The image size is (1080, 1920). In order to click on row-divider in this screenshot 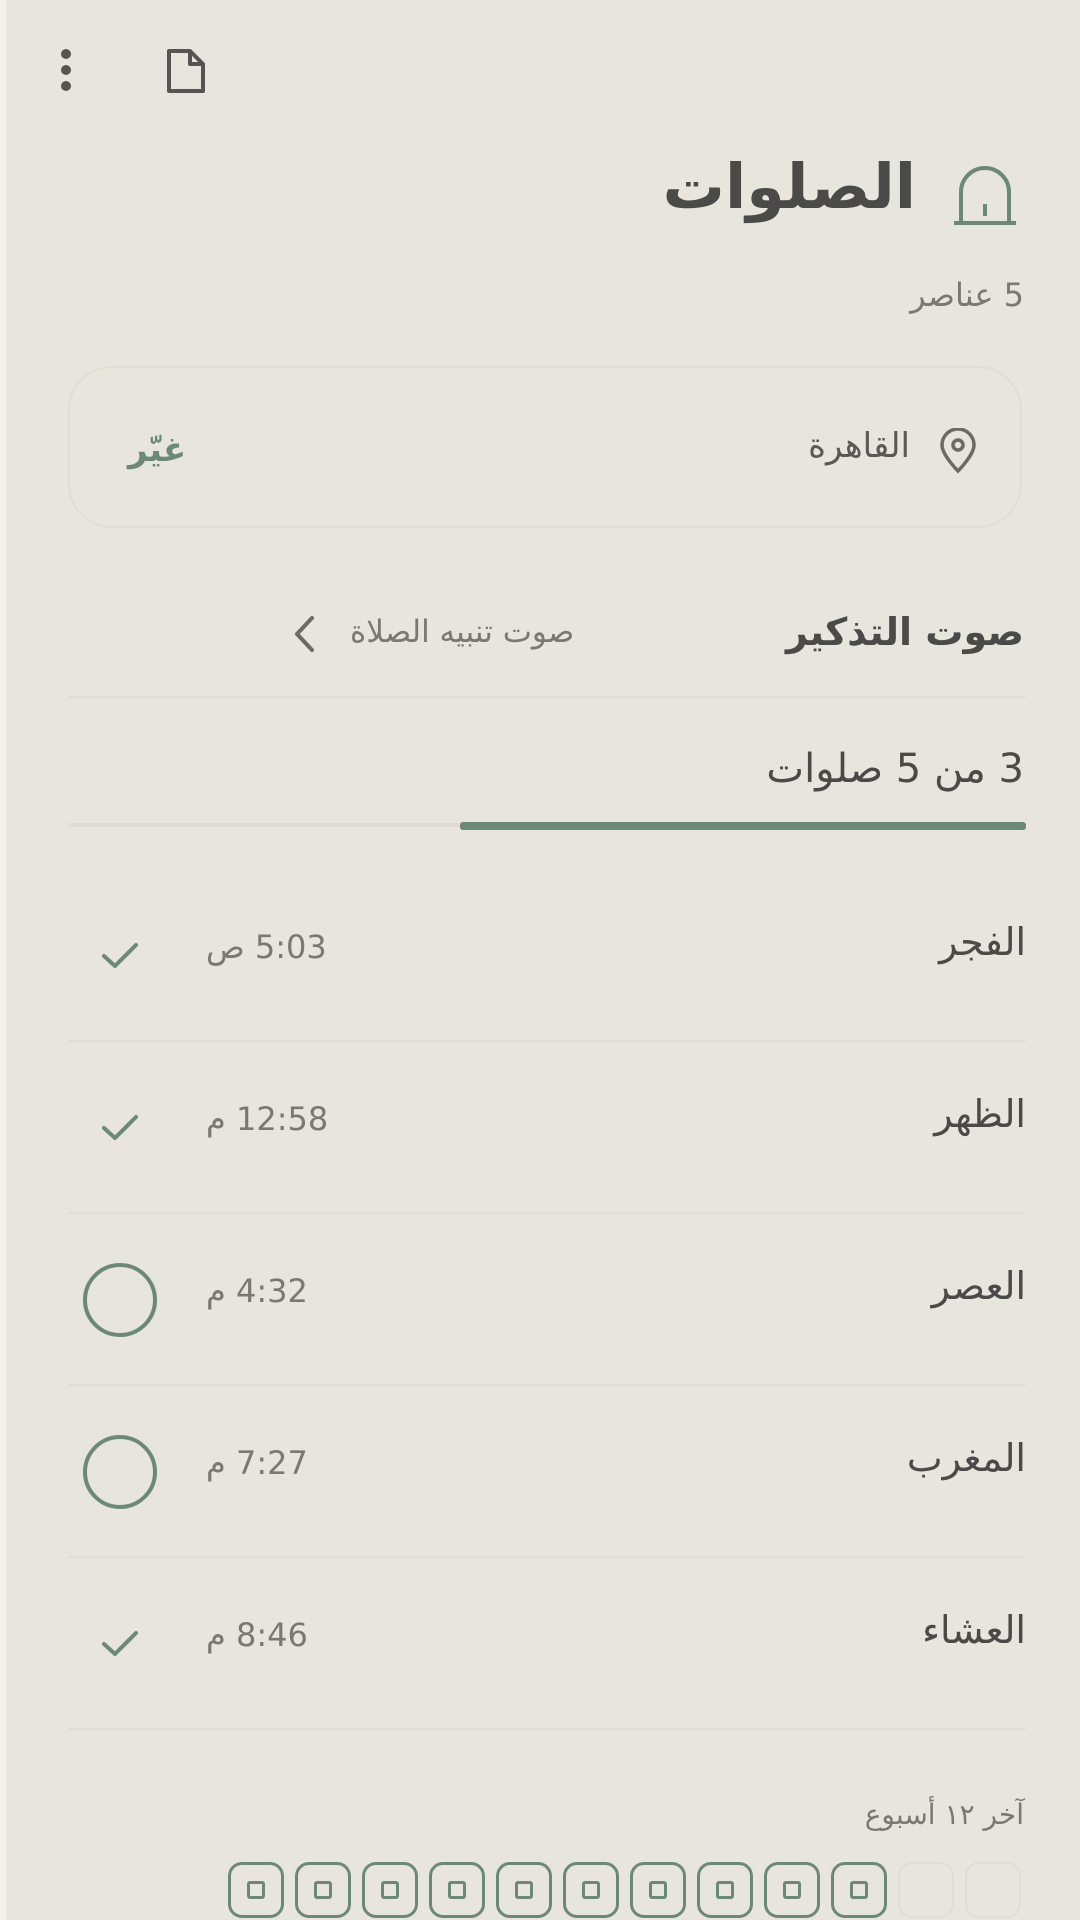, I will do `click(547, 1729)`.